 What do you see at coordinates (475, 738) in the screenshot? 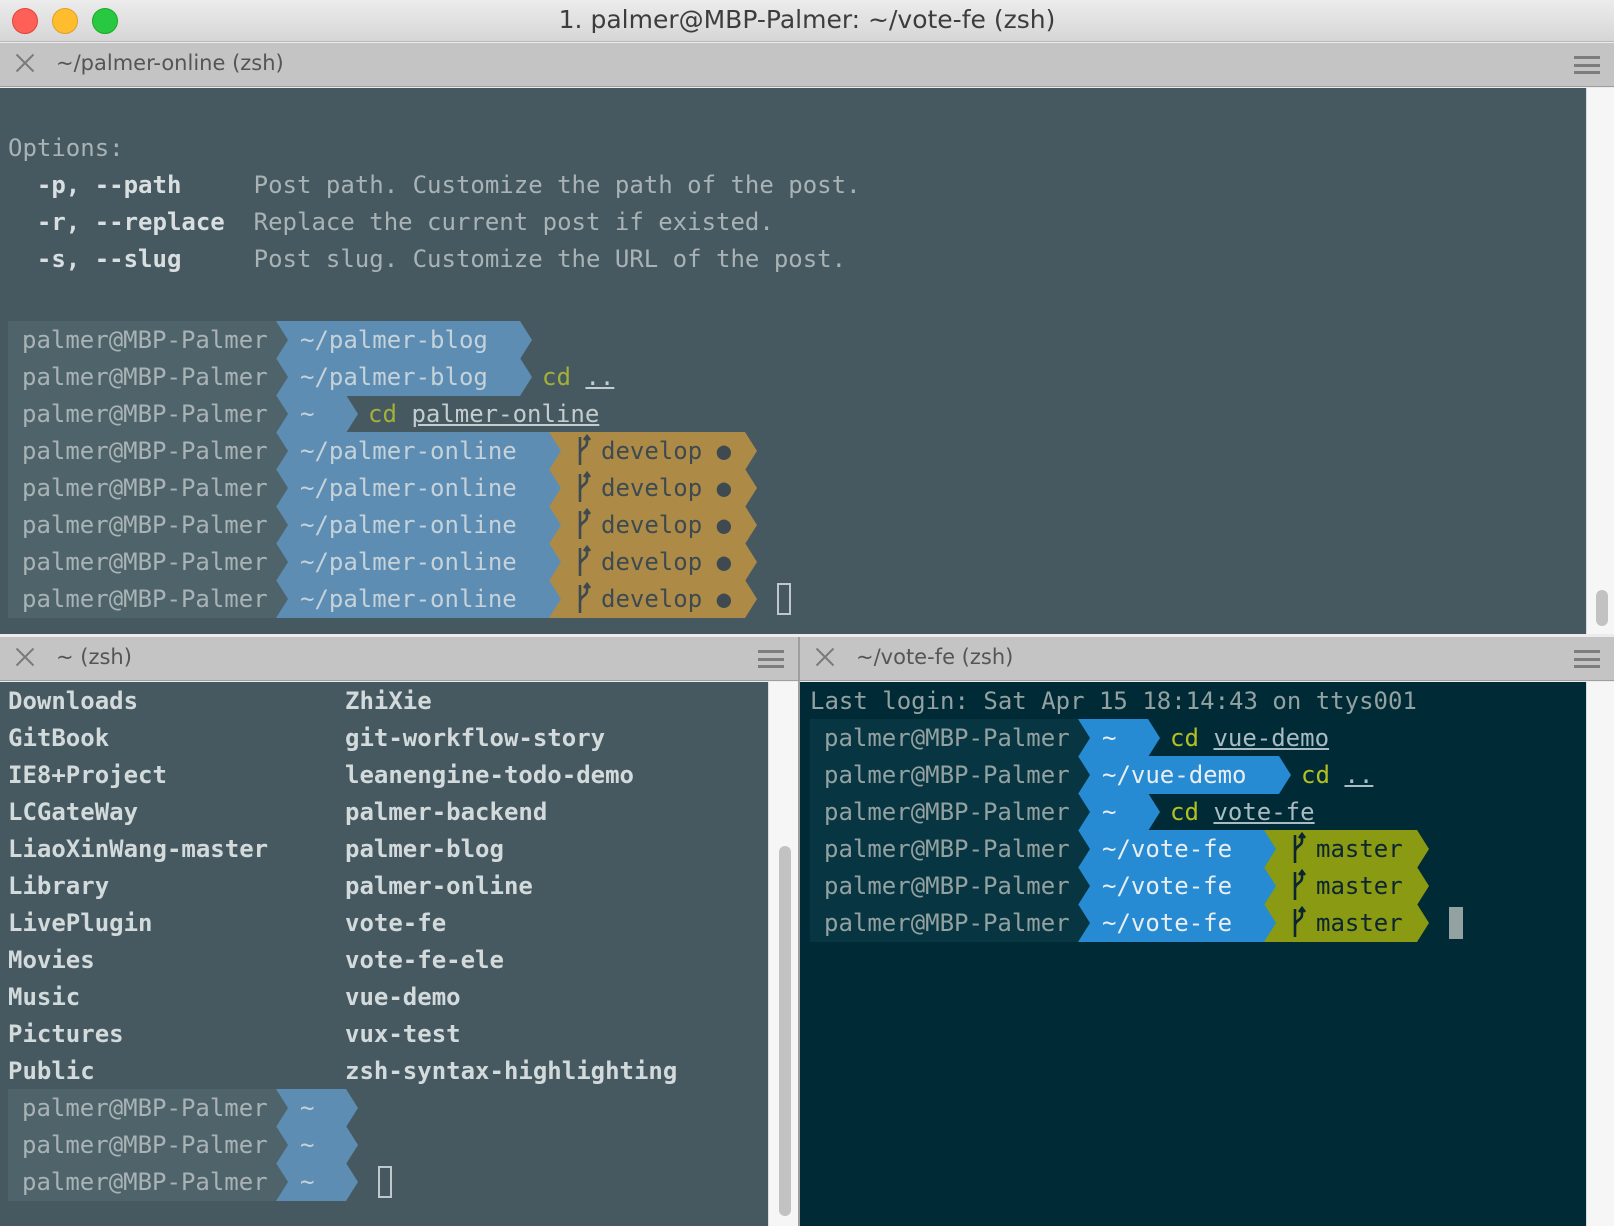
I see `listing-entry: git-workflow-story` at bounding box center [475, 738].